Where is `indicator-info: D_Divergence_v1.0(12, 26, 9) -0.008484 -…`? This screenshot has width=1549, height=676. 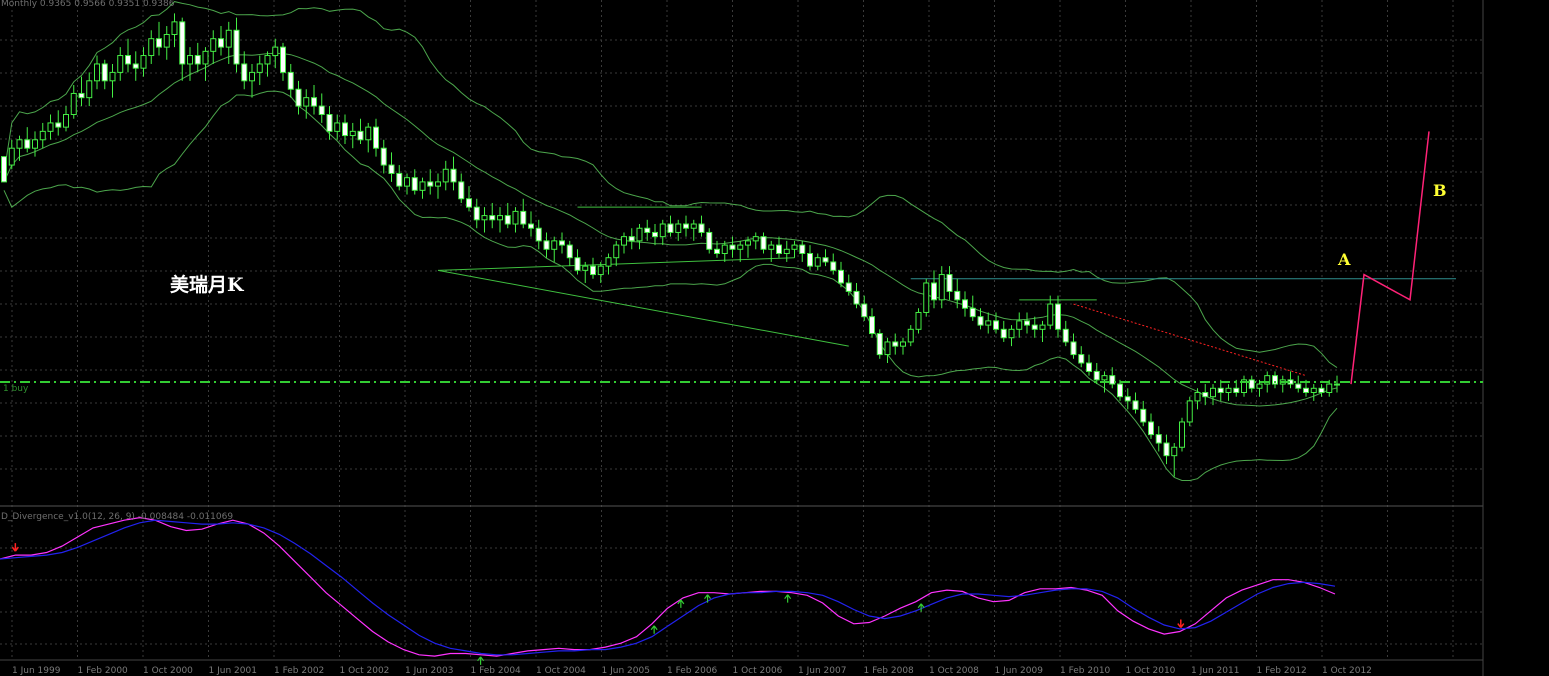 indicator-info: D_Divergence_v1.0(12, 26, 9) -0.008484 -… is located at coordinates (117, 517).